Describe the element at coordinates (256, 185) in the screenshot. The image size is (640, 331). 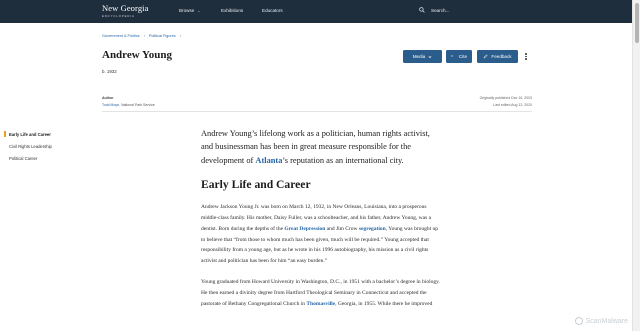
I see `section-heading: Early Life and Career` at that location.